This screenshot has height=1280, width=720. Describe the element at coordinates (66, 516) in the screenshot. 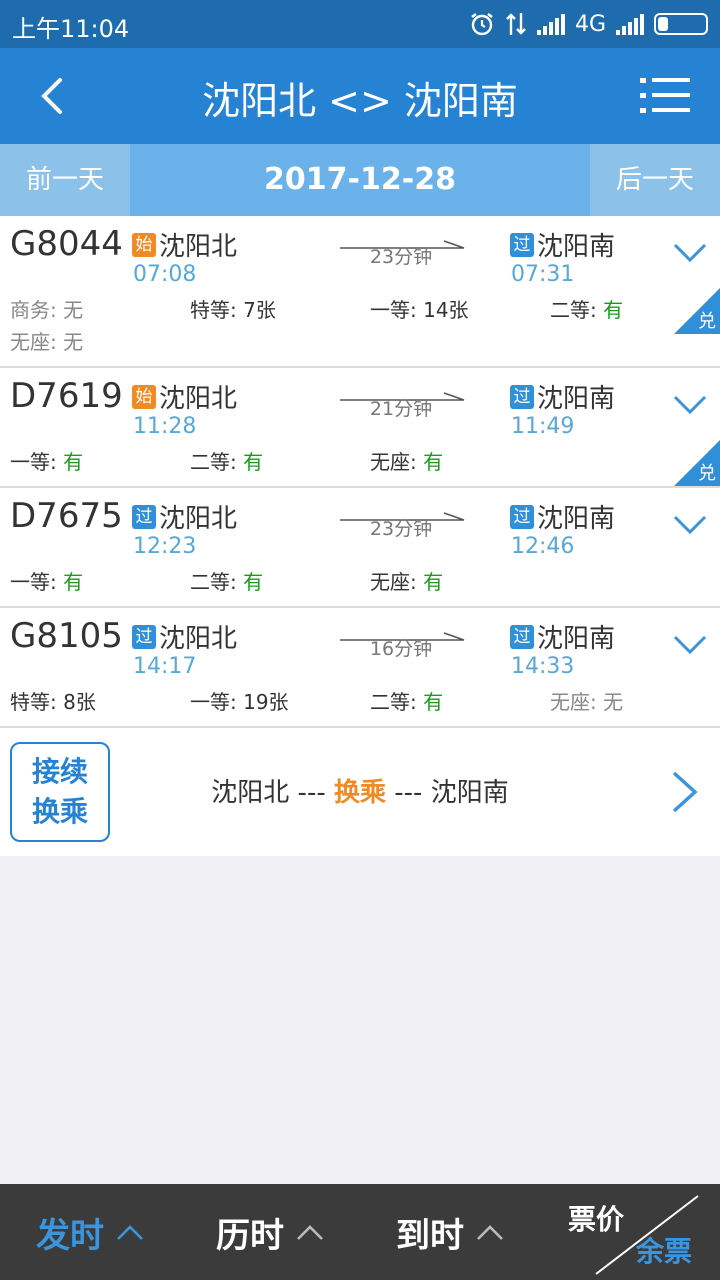

I see `train-code: D7675` at that location.